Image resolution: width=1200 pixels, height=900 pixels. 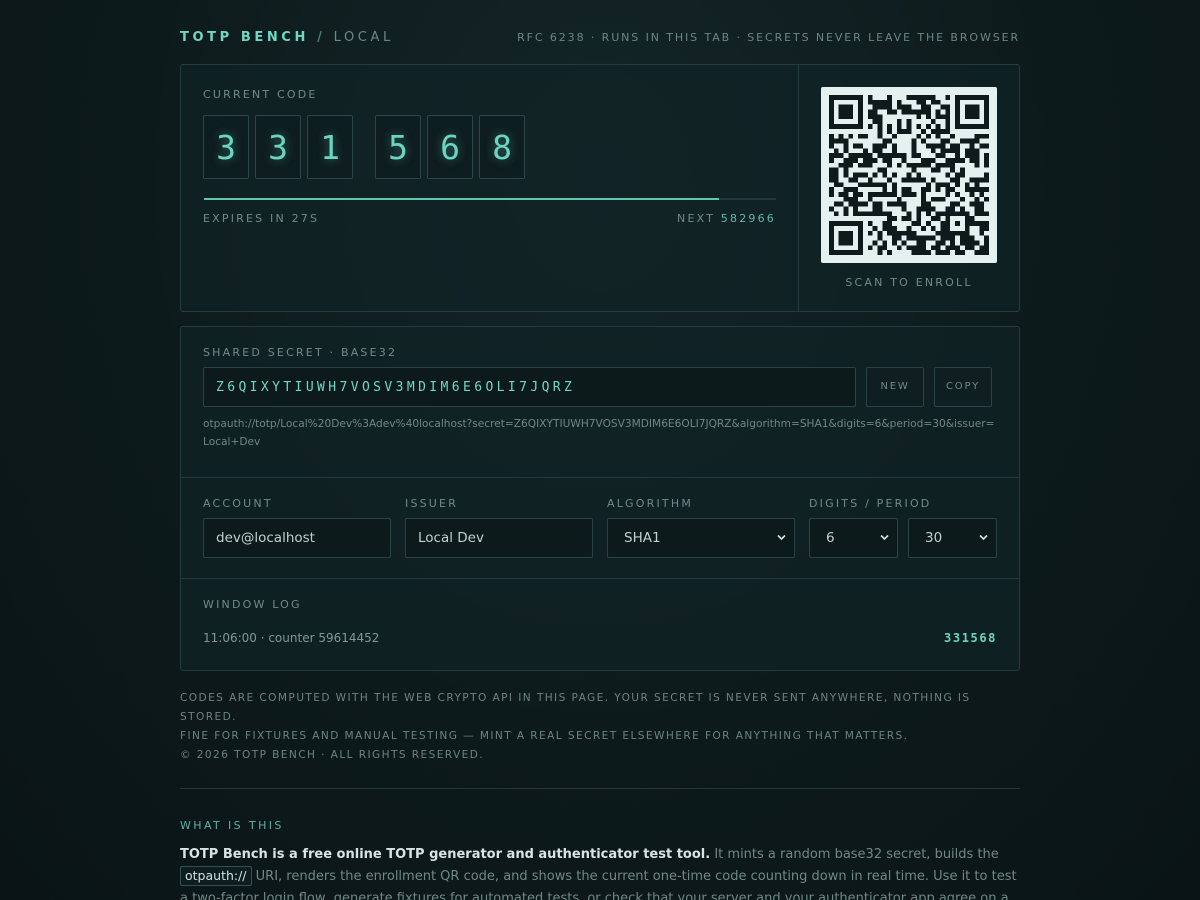 I want to click on digits-period-label: DIGITS / PERIOD, so click(x=870, y=503).